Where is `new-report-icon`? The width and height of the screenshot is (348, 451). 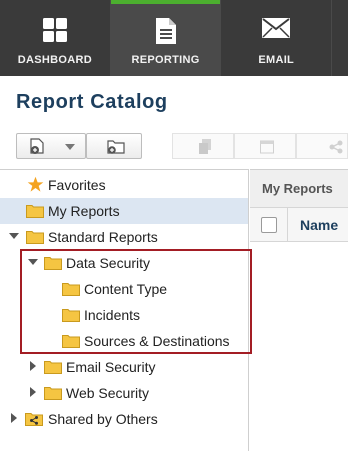 new-report-icon is located at coordinates (38, 149).